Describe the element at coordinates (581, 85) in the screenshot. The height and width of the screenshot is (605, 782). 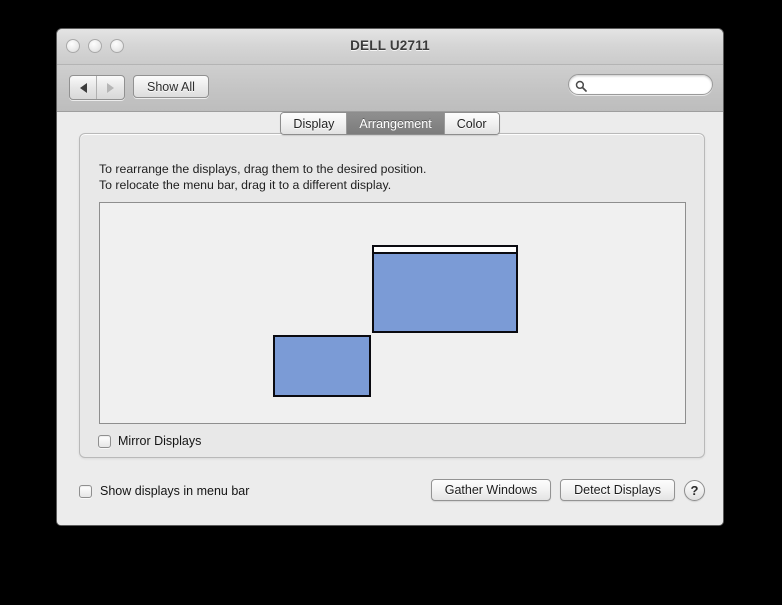
I see `search-icon` at that location.